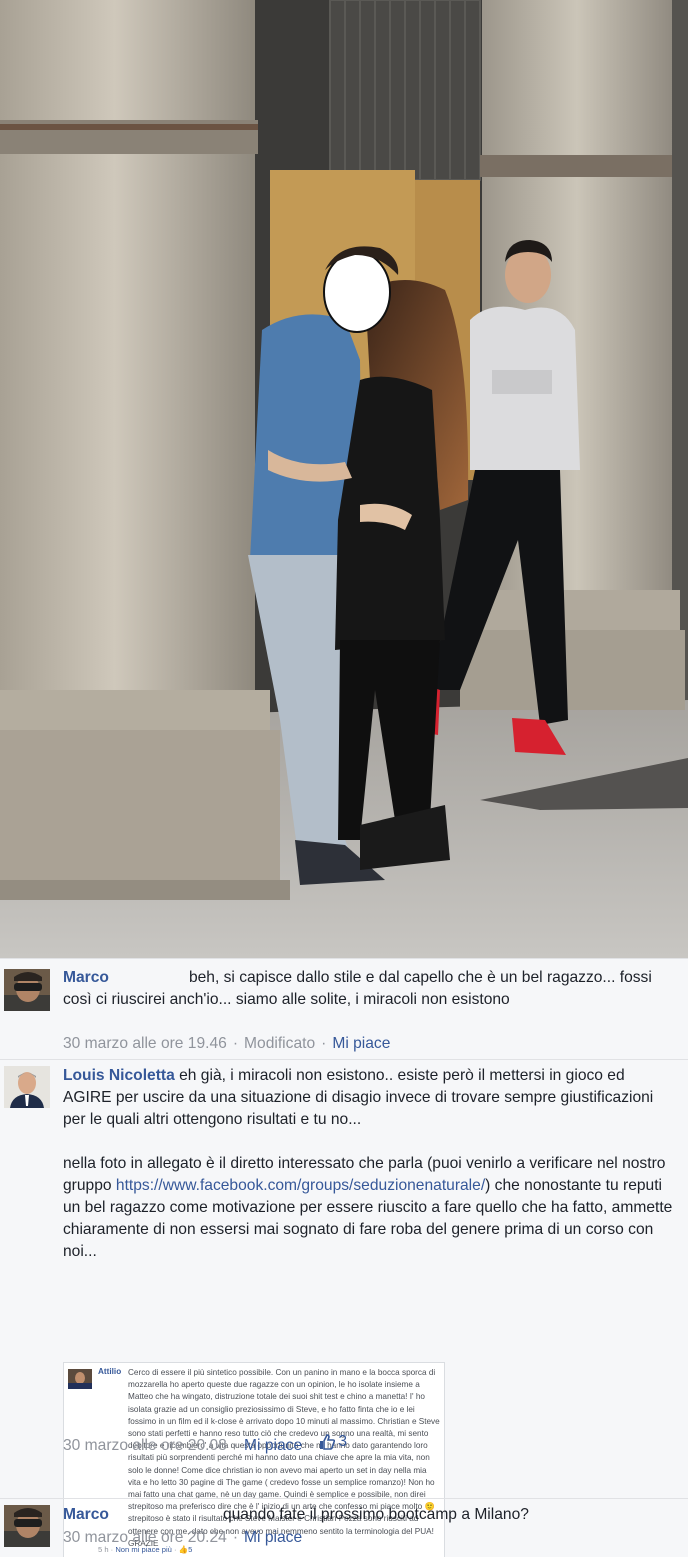 The image size is (688, 1557). I want to click on like-count: 3, so click(333, 1442).